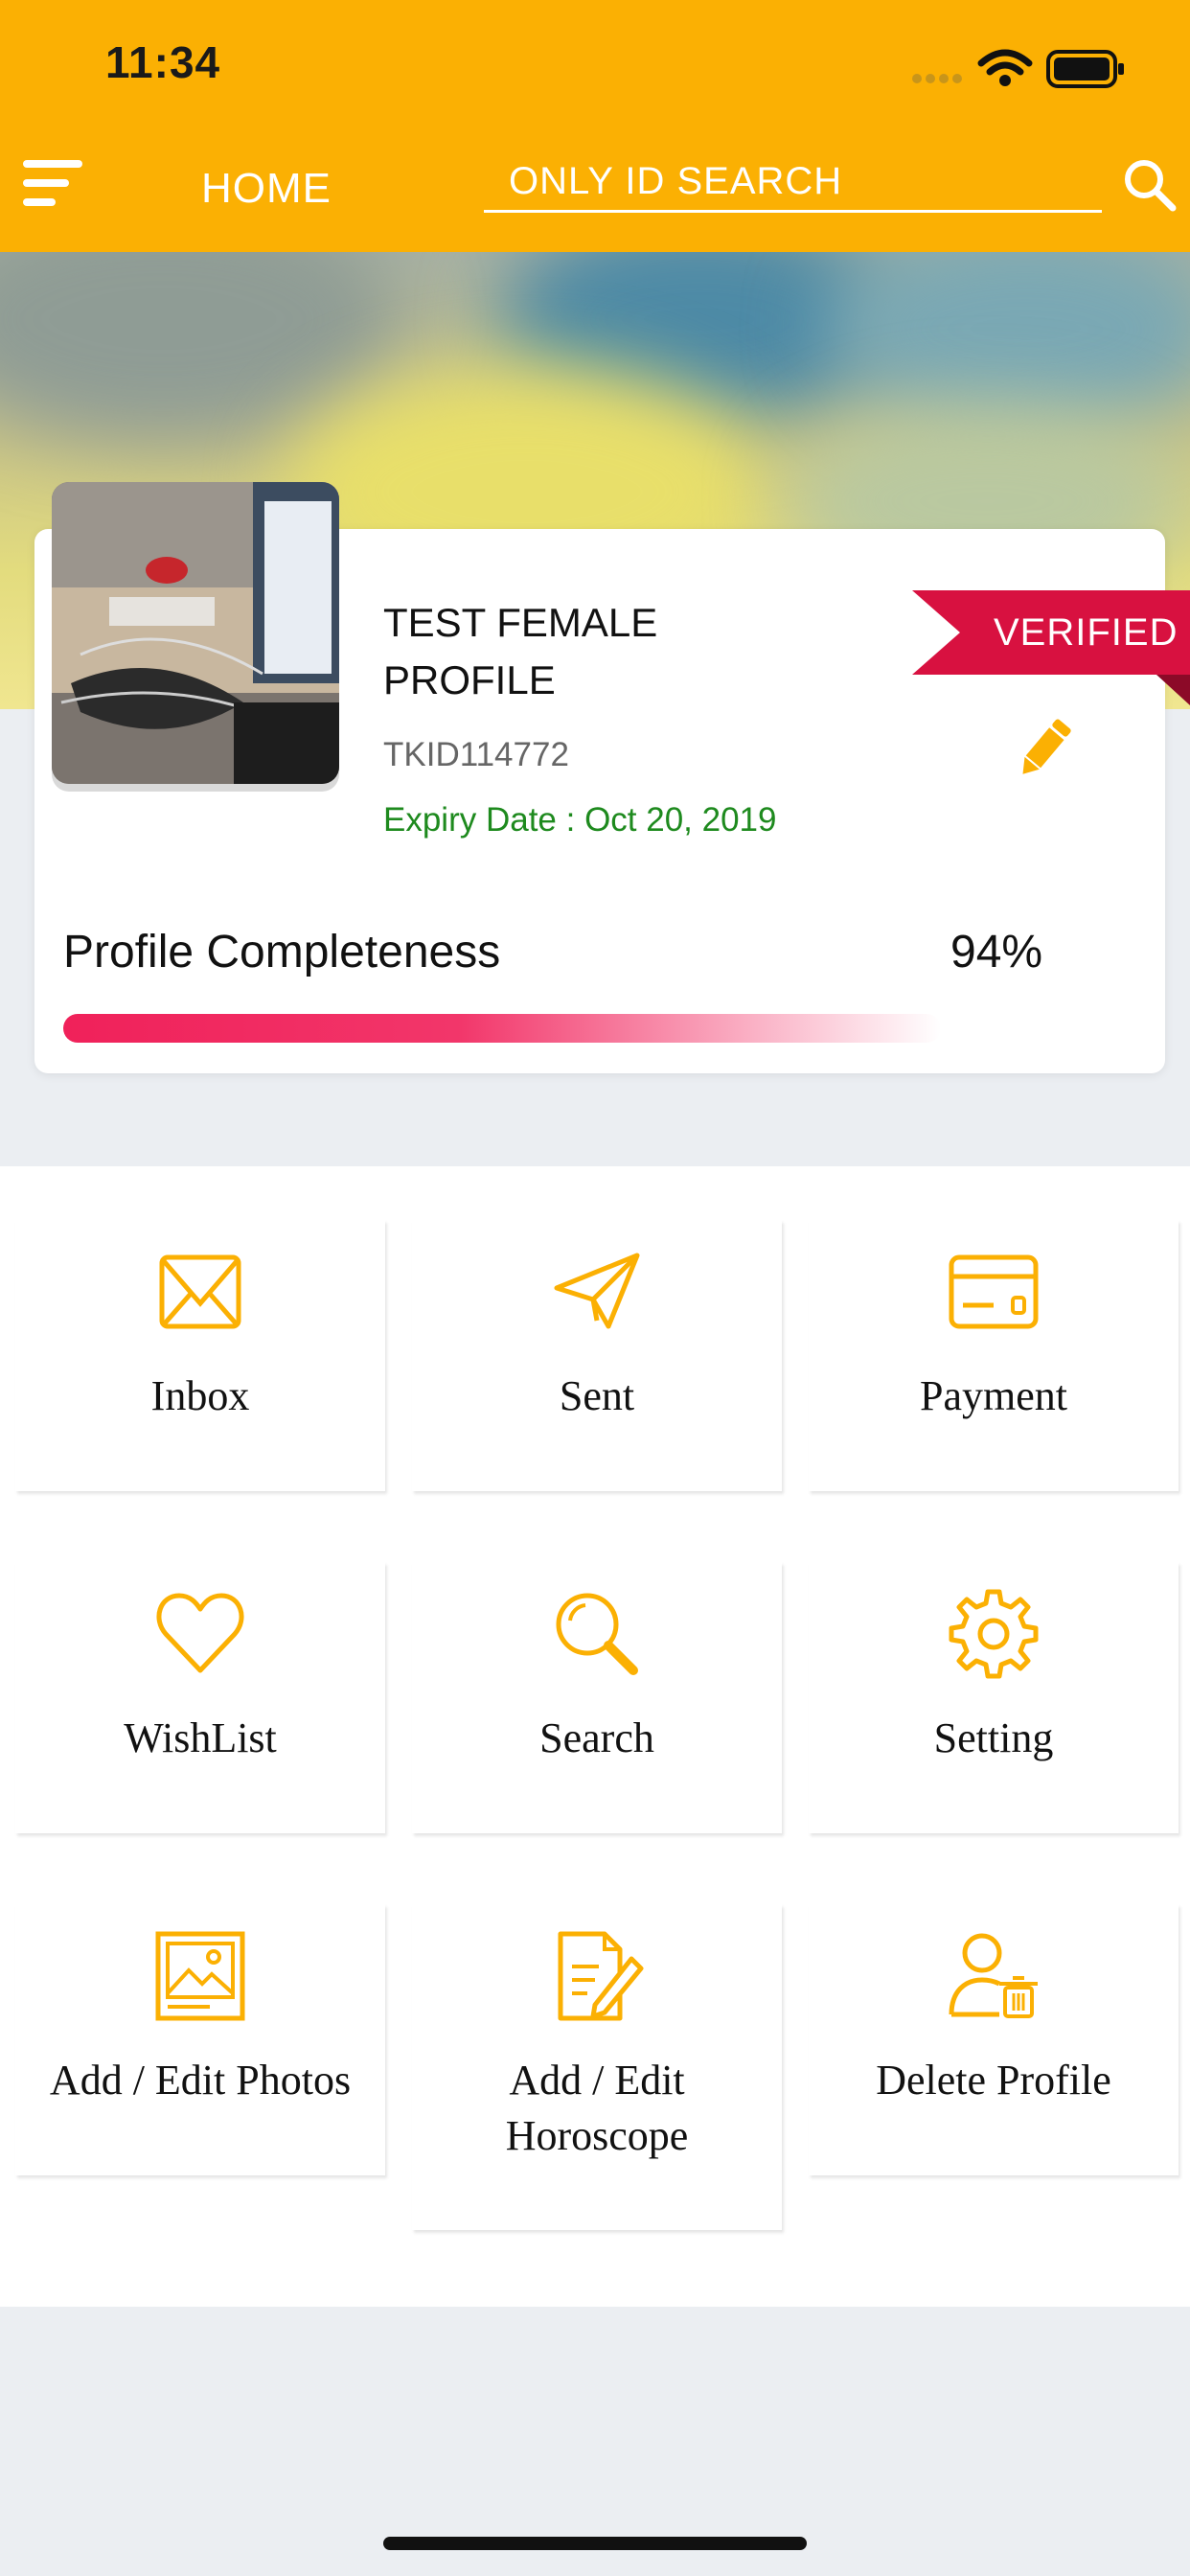 This screenshot has height=2576, width=1190. Describe the element at coordinates (200, 2039) in the screenshot. I see `add-edit-photos-tile: Add / Edit Photos` at that location.